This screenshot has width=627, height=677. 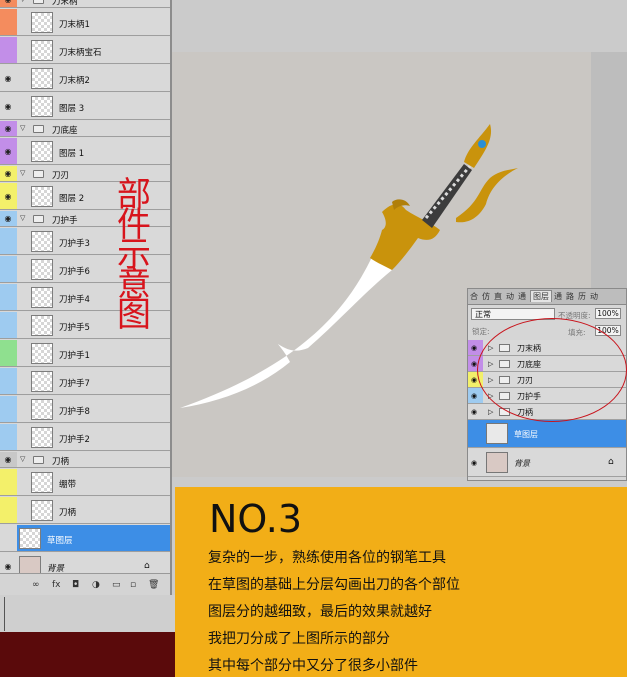 I want to click on layer-row: 刀护手8, so click(x=85, y=409).